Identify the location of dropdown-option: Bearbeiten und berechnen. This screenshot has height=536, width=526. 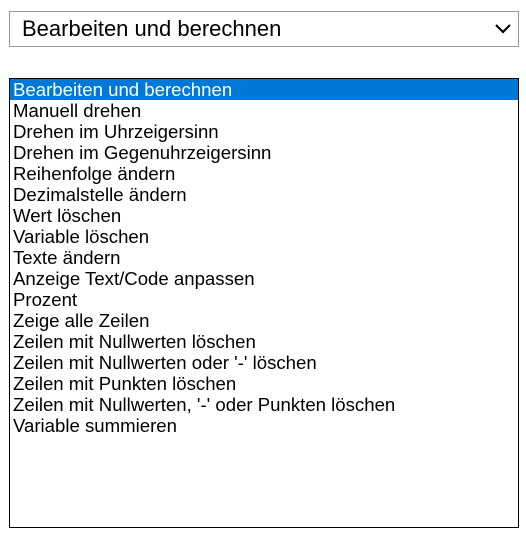
(264, 89).